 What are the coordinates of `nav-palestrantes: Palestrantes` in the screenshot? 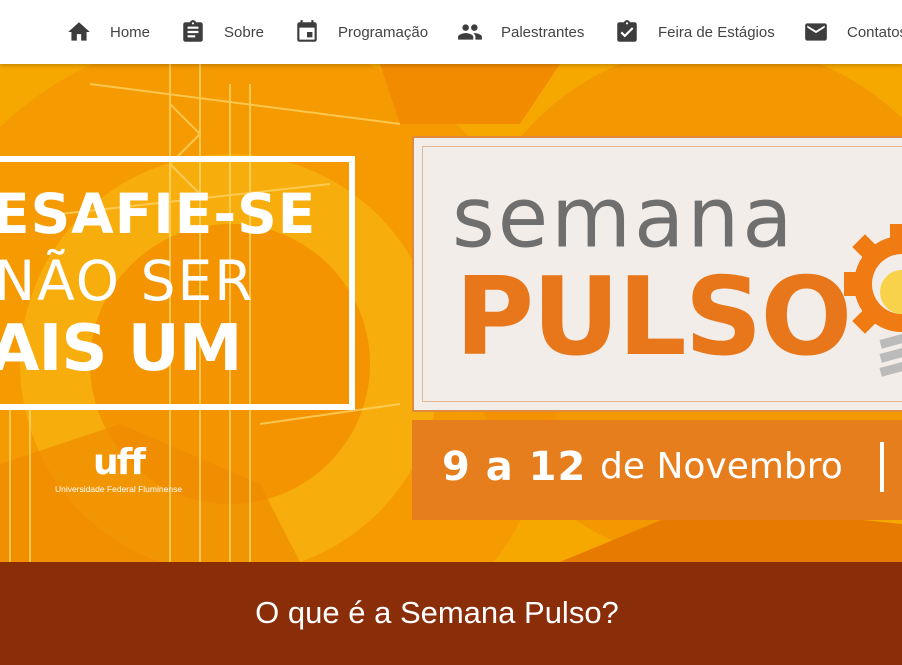 It's located at (520, 32).